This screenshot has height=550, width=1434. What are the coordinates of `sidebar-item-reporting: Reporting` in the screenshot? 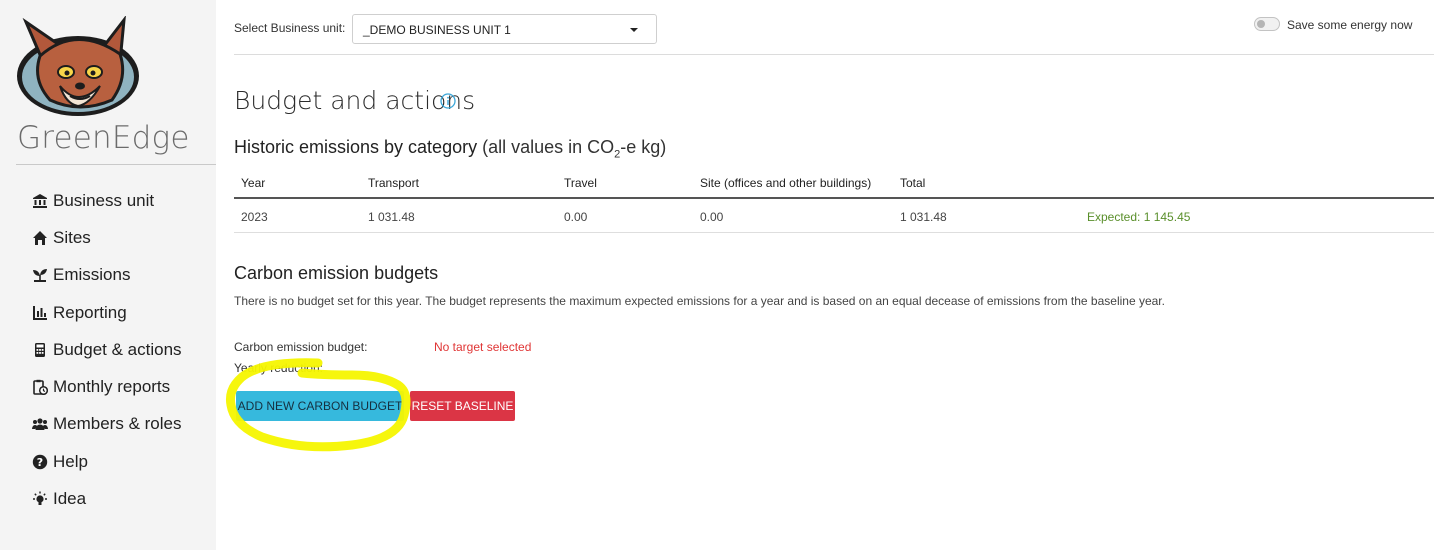 It's located at (106, 312).